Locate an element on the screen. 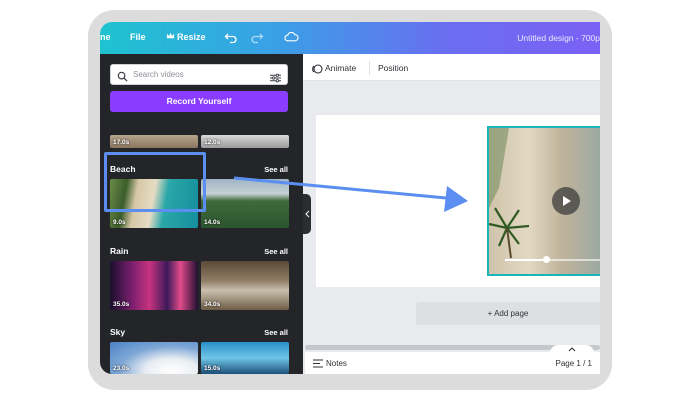  chevron-left-icon is located at coordinates (307, 214).